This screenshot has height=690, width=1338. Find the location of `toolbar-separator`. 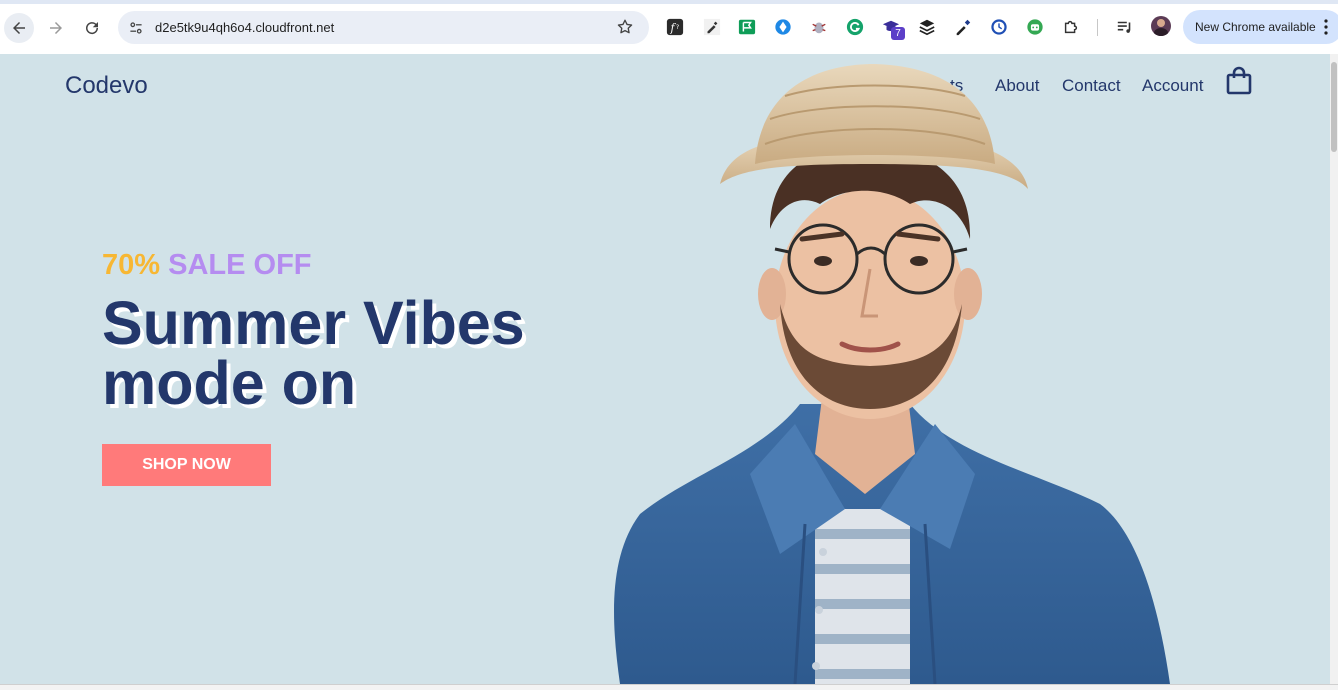

toolbar-separator is located at coordinates (1097, 27).